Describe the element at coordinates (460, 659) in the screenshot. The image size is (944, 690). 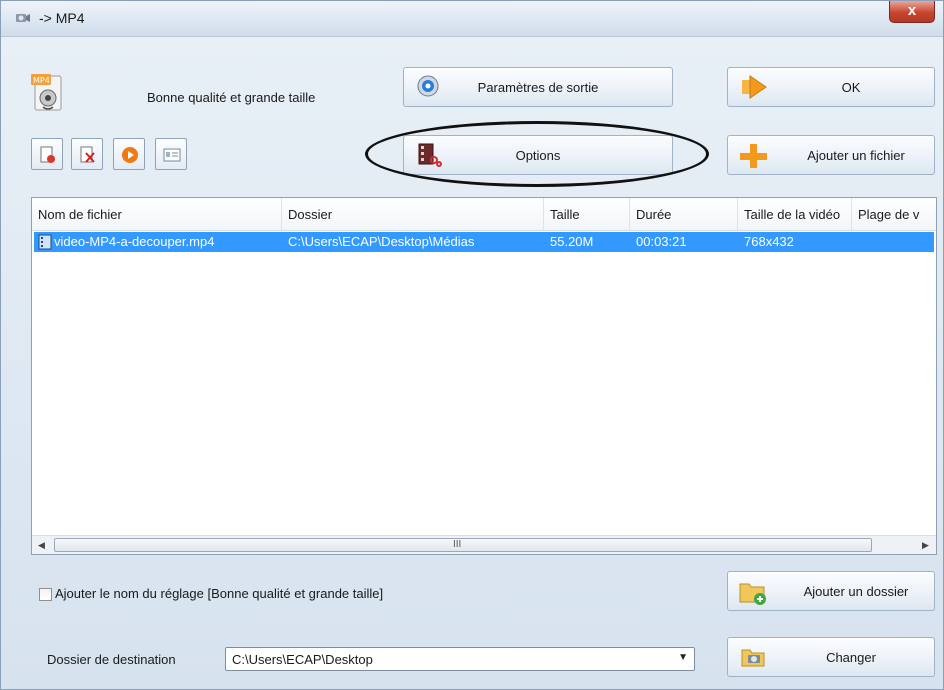
I see `destination-dropdown: C:\Users\ECAP\Desktop ▼` at that location.